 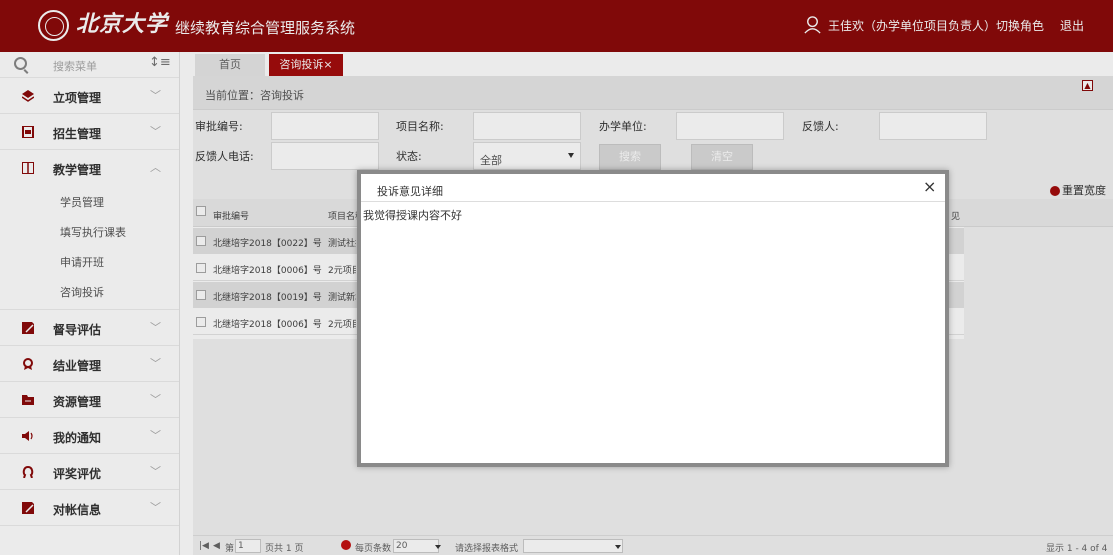 What do you see at coordinates (929, 187) in the screenshot?
I see `close-icon: ×` at bounding box center [929, 187].